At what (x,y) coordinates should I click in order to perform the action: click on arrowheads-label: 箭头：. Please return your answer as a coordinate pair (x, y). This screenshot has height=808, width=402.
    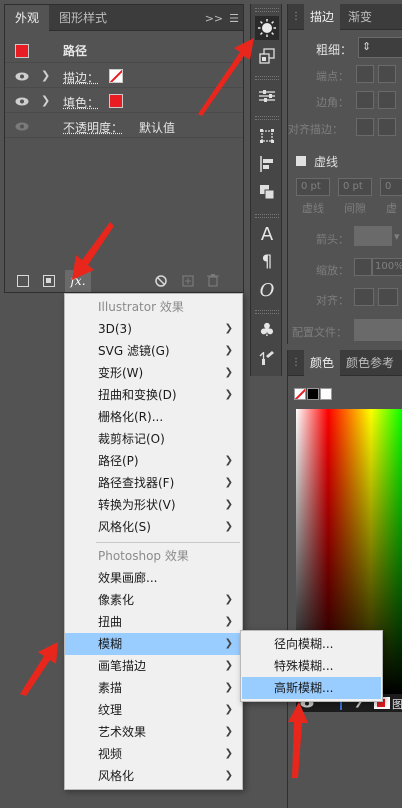
    Looking at the image, I should click on (332, 239).